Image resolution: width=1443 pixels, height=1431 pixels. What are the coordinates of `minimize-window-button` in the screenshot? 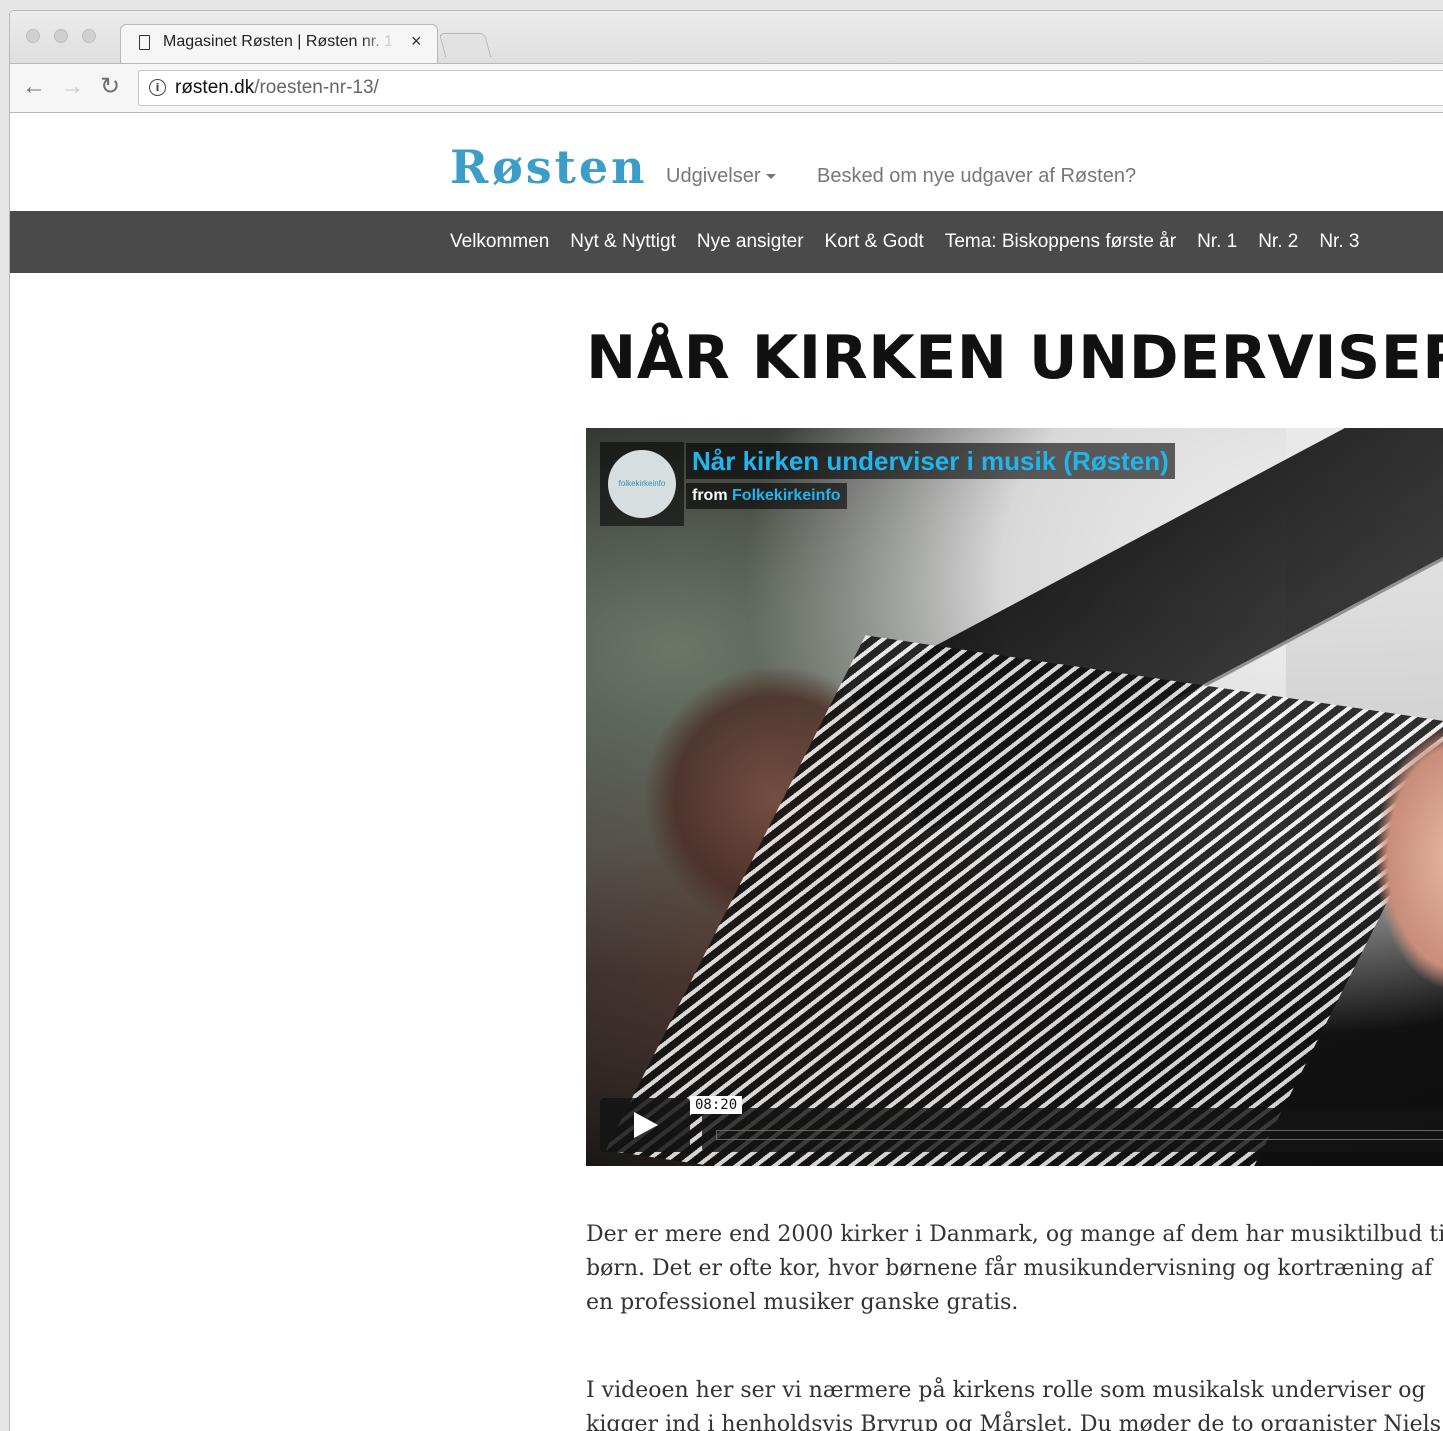 It's located at (61, 36).